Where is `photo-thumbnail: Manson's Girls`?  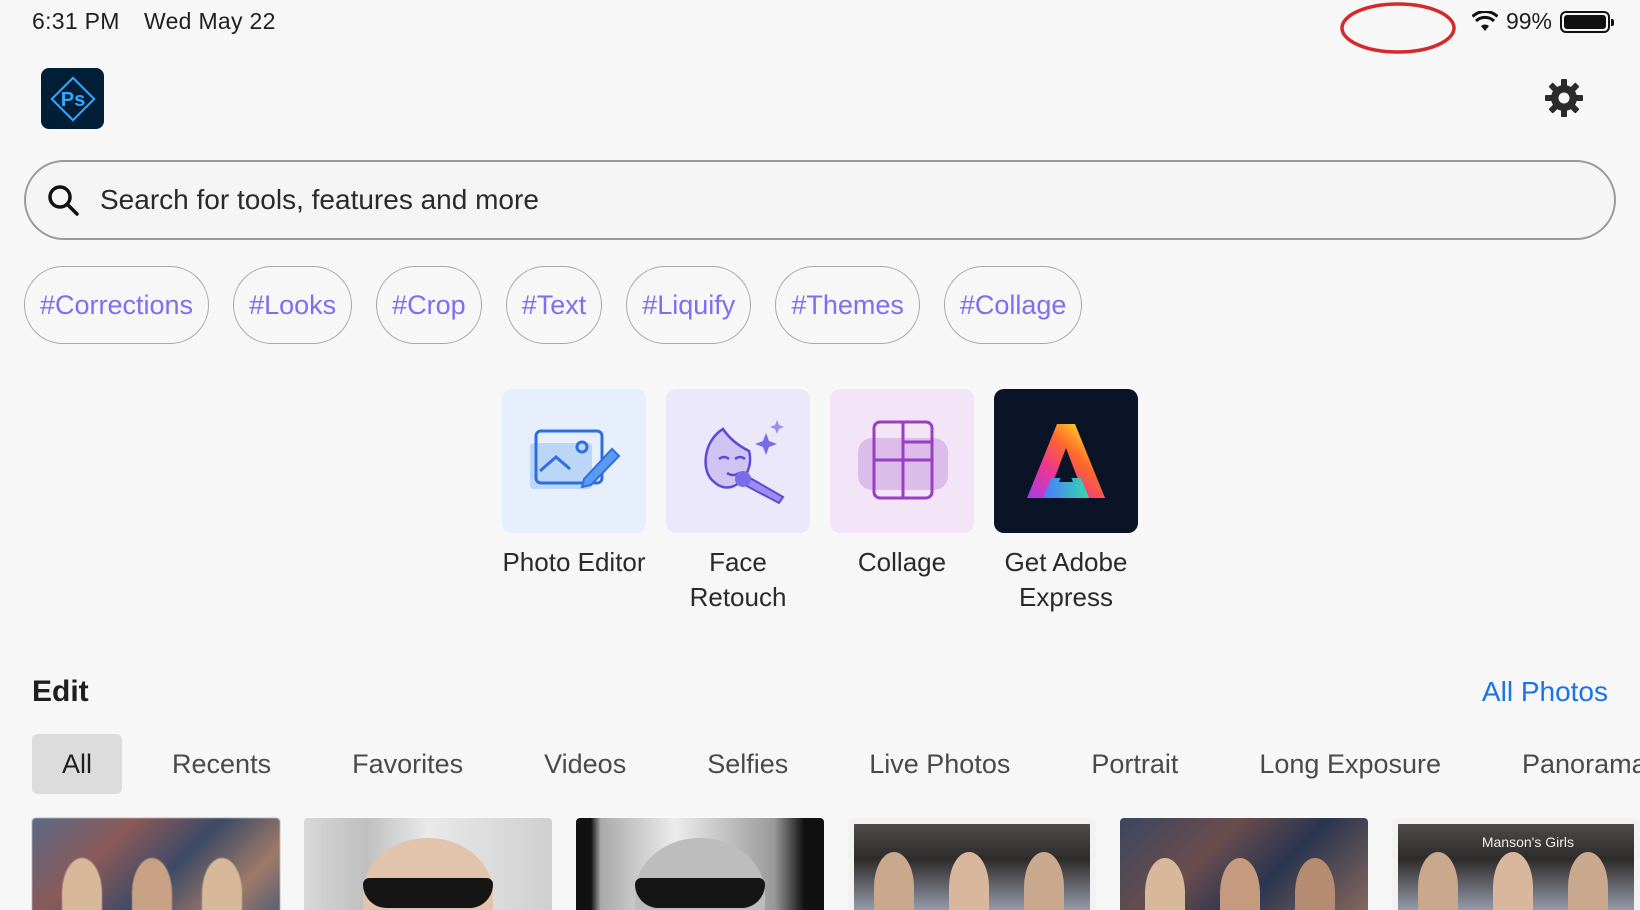
photo-thumbnail: Manson's Girls is located at coordinates (1516, 864).